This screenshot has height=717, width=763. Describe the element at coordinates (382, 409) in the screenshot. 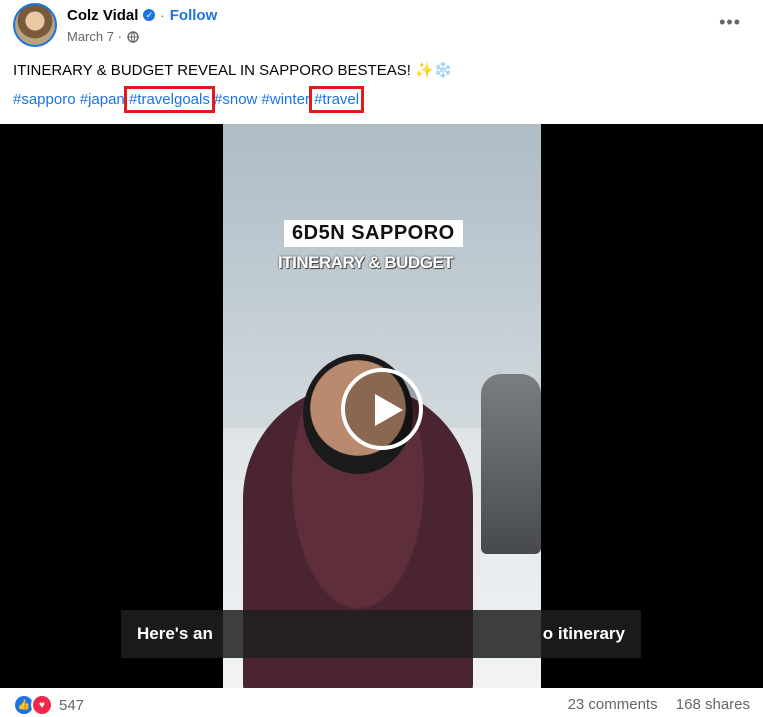

I see `play-icon` at that location.